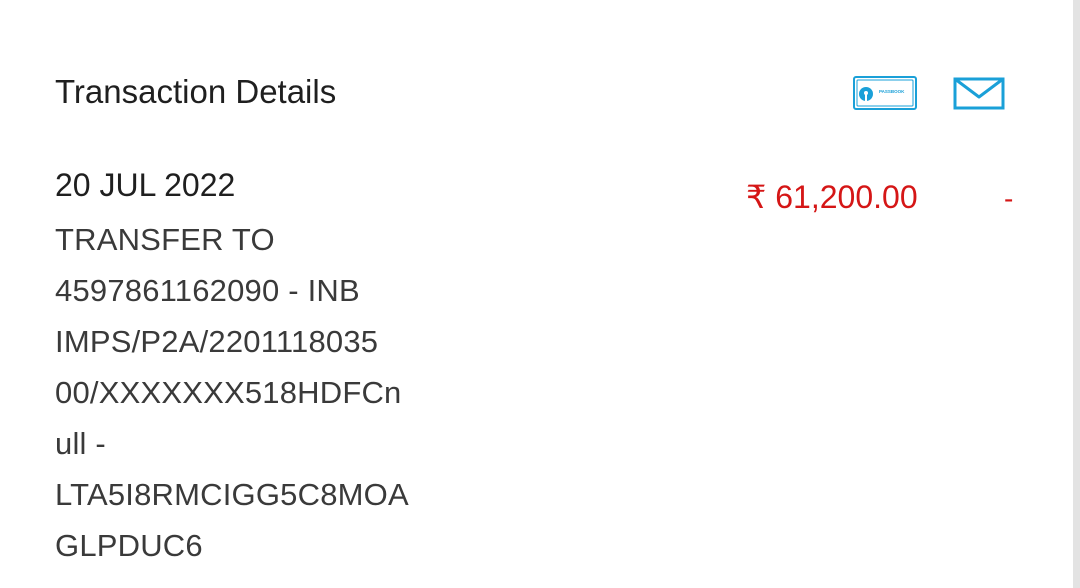 This screenshot has height=588, width=1080. What do you see at coordinates (1076, 294) in the screenshot?
I see `scroll-edge` at bounding box center [1076, 294].